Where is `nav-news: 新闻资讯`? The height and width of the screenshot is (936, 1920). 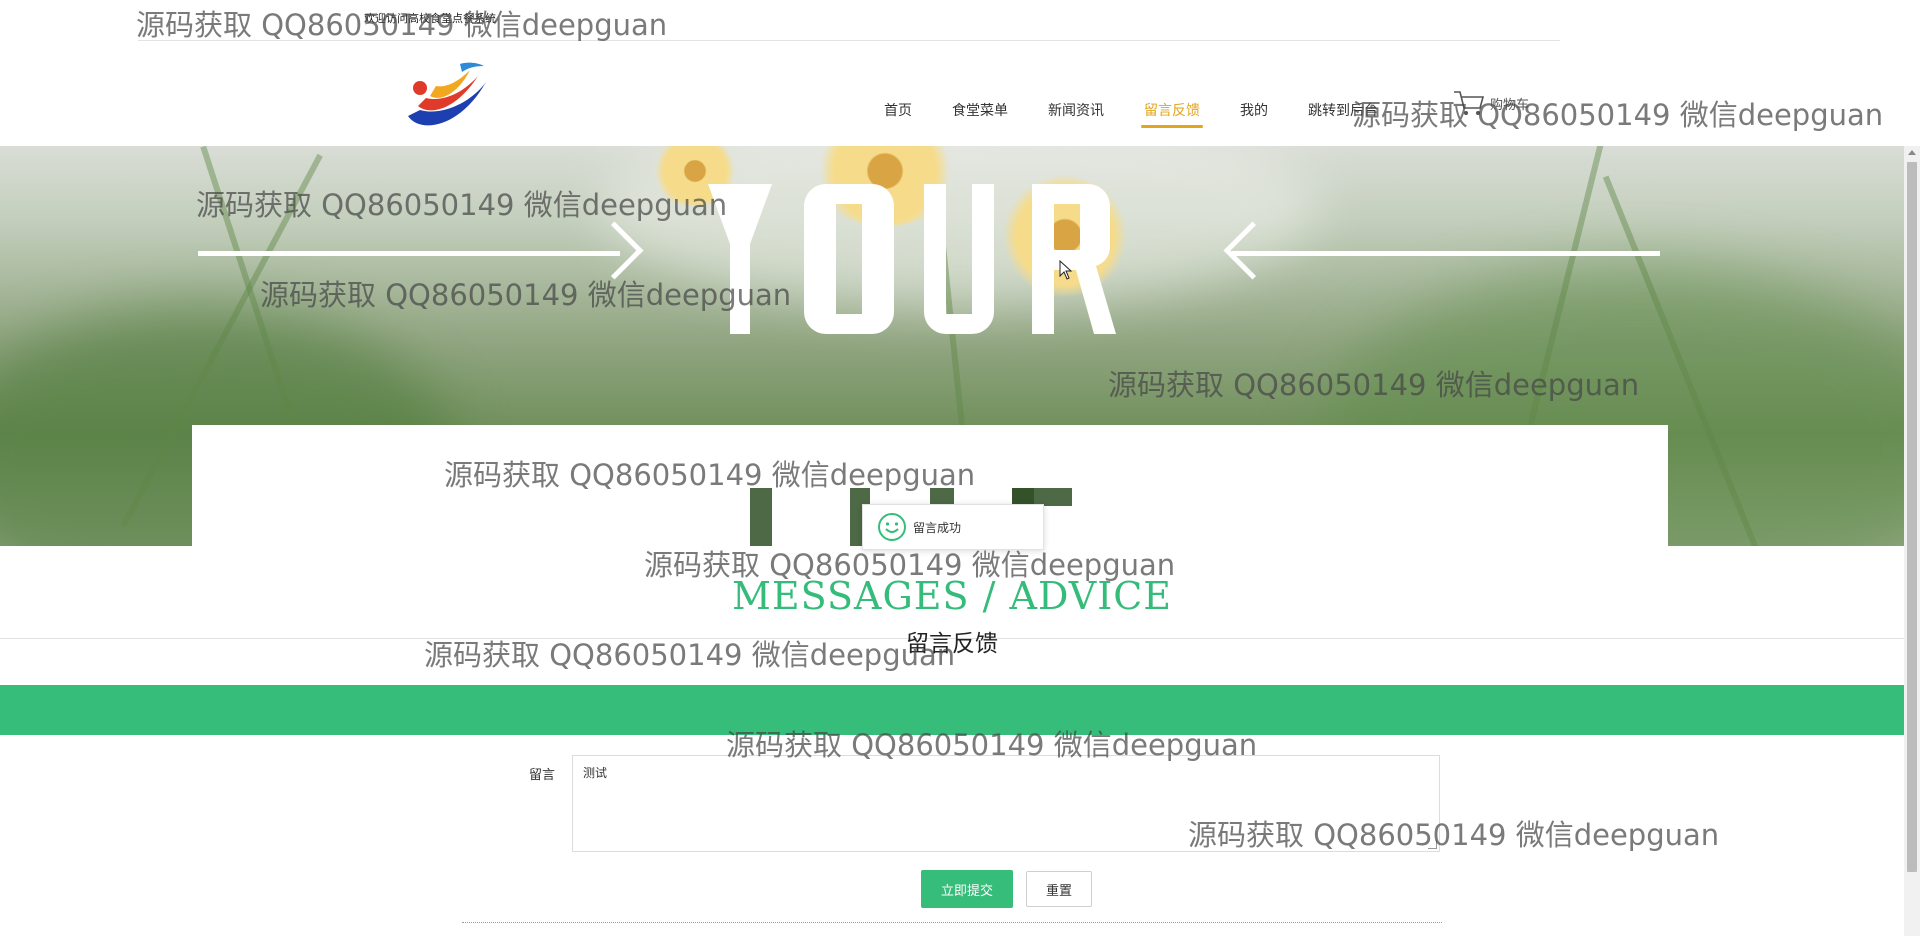
nav-news: 新闻资讯 is located at coordinates (1076, 112).